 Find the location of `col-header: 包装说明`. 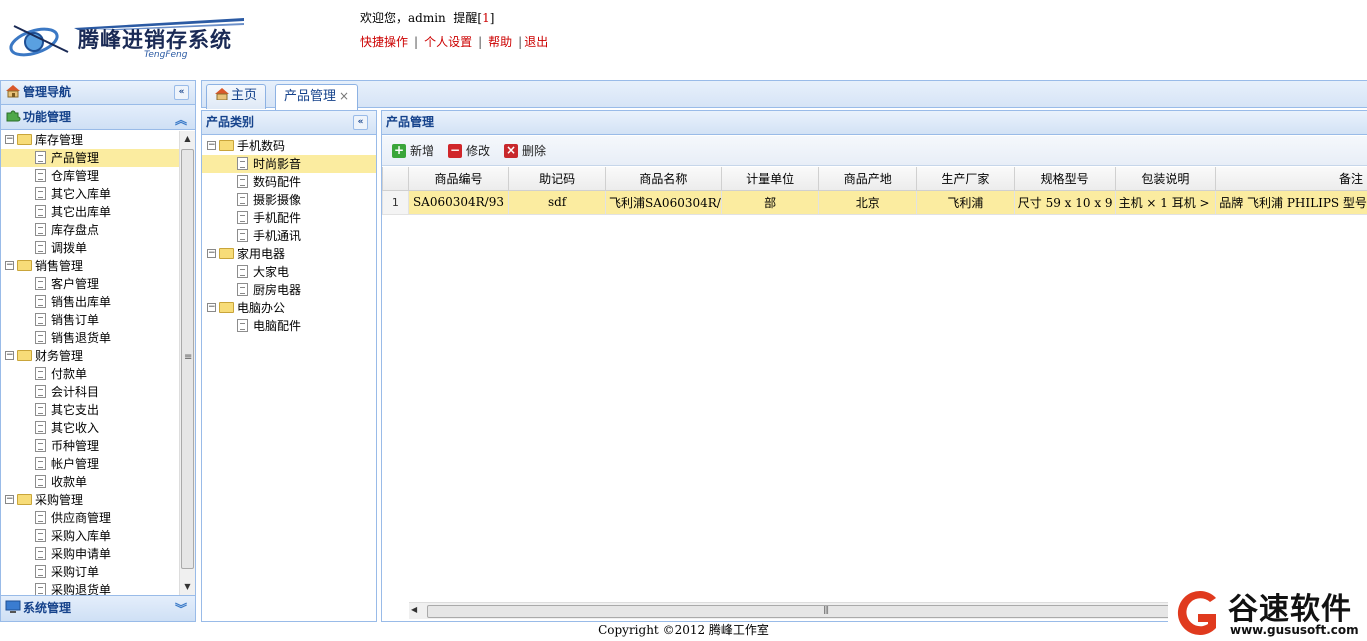

col-header: 包装说明 is located at coordinates (1165, 179).